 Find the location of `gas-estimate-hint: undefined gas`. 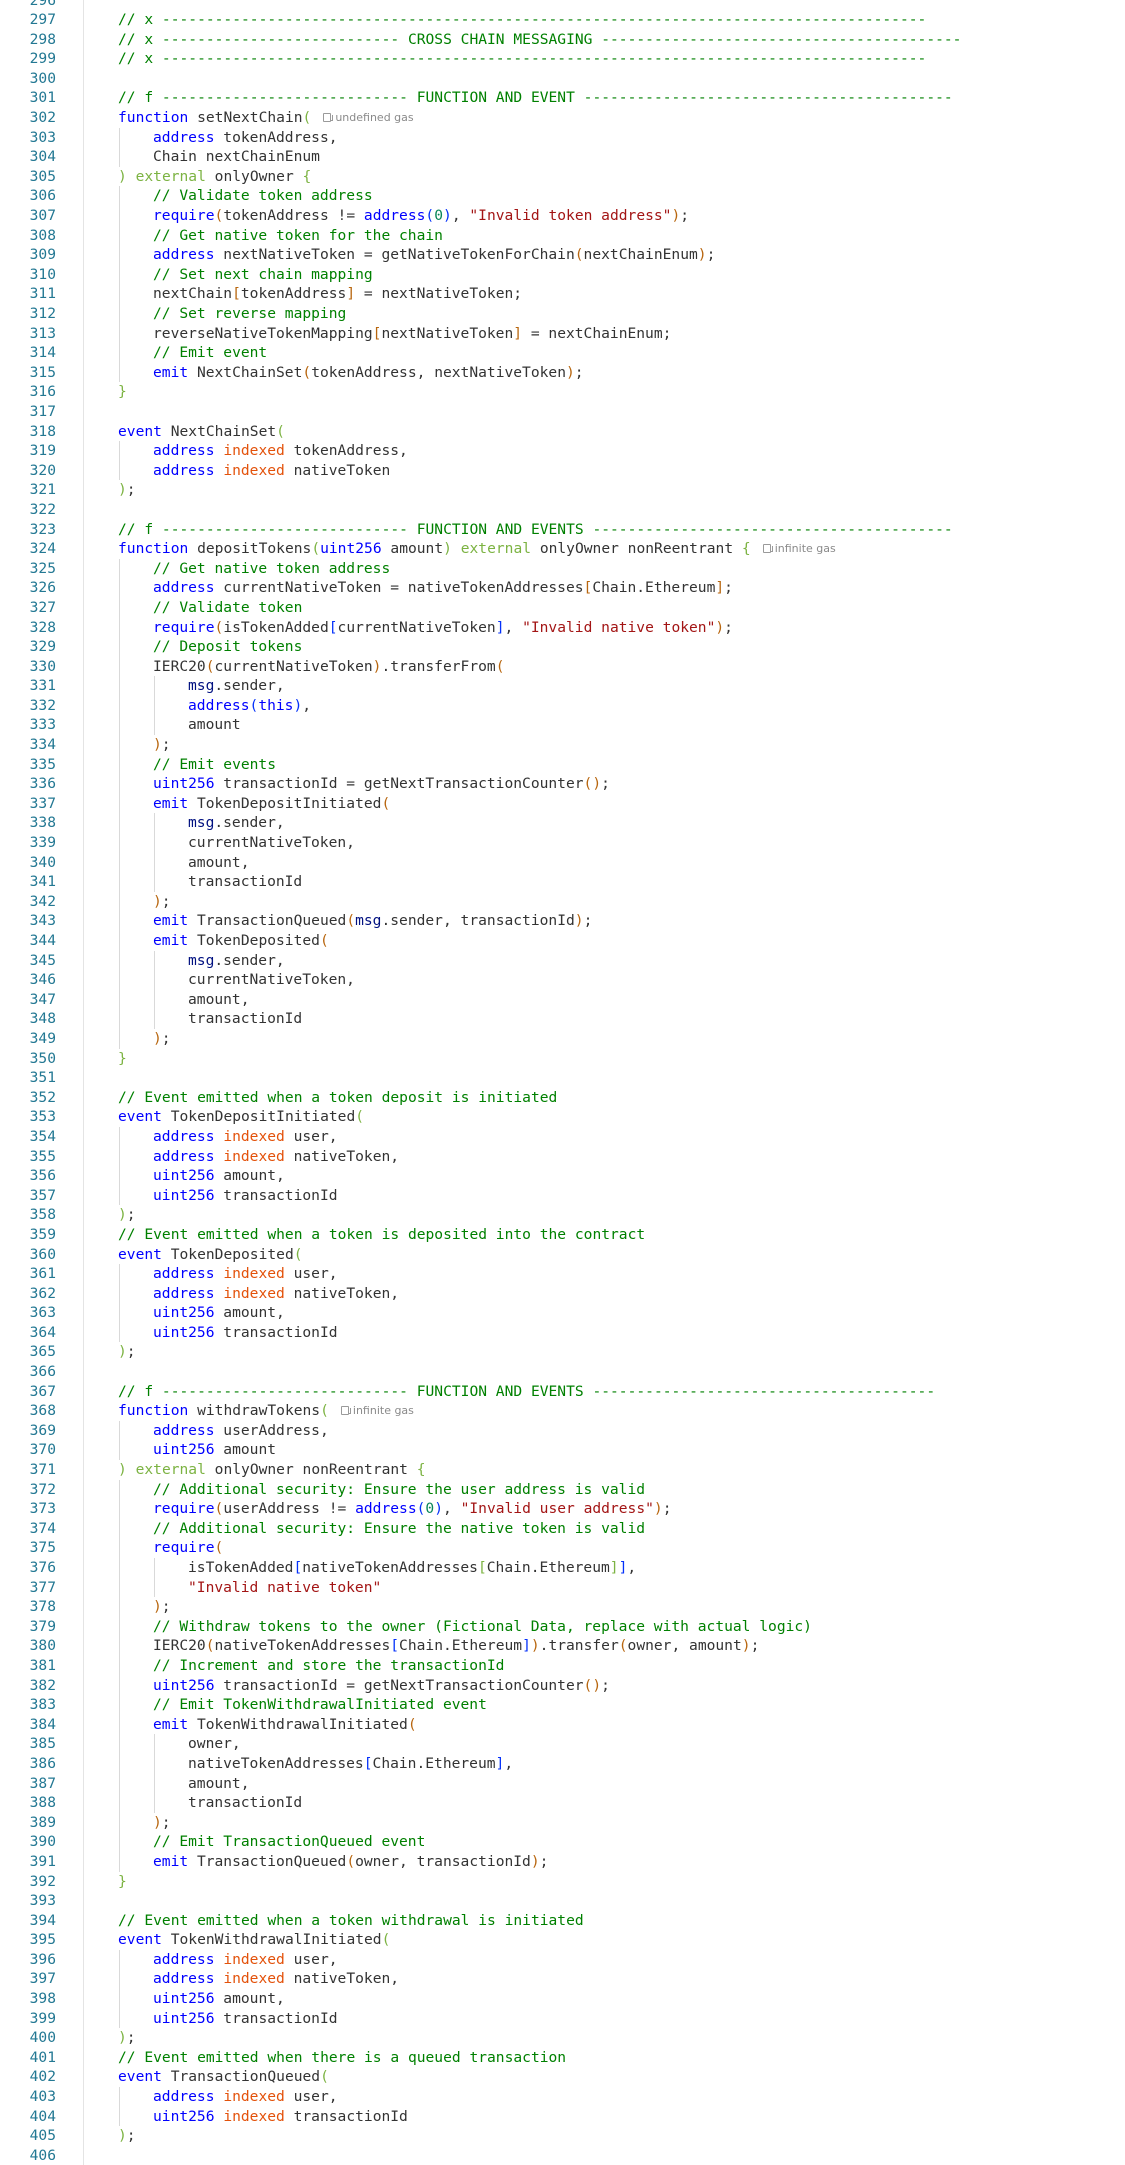

gas-estimate-hint: undefined gas is located at coordinates (368, 118).